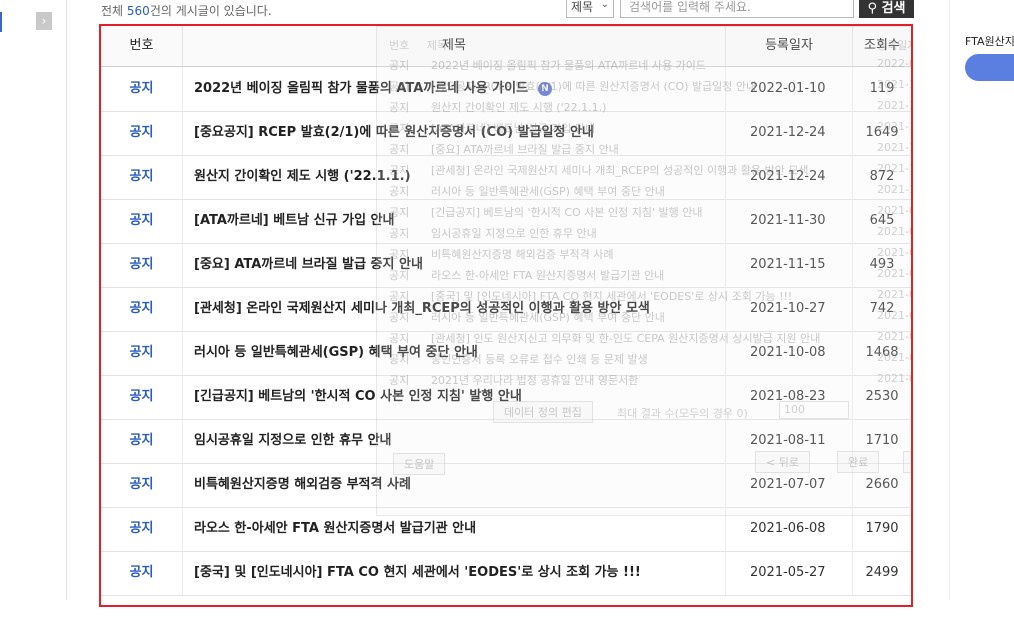 The height and width of the screenshot is (635, 1014). I want to click on row-title-text: [긴급공지] 베트남의 '한시적 CO 사본 인정 지침' 발행 안내, so click(358, 396).